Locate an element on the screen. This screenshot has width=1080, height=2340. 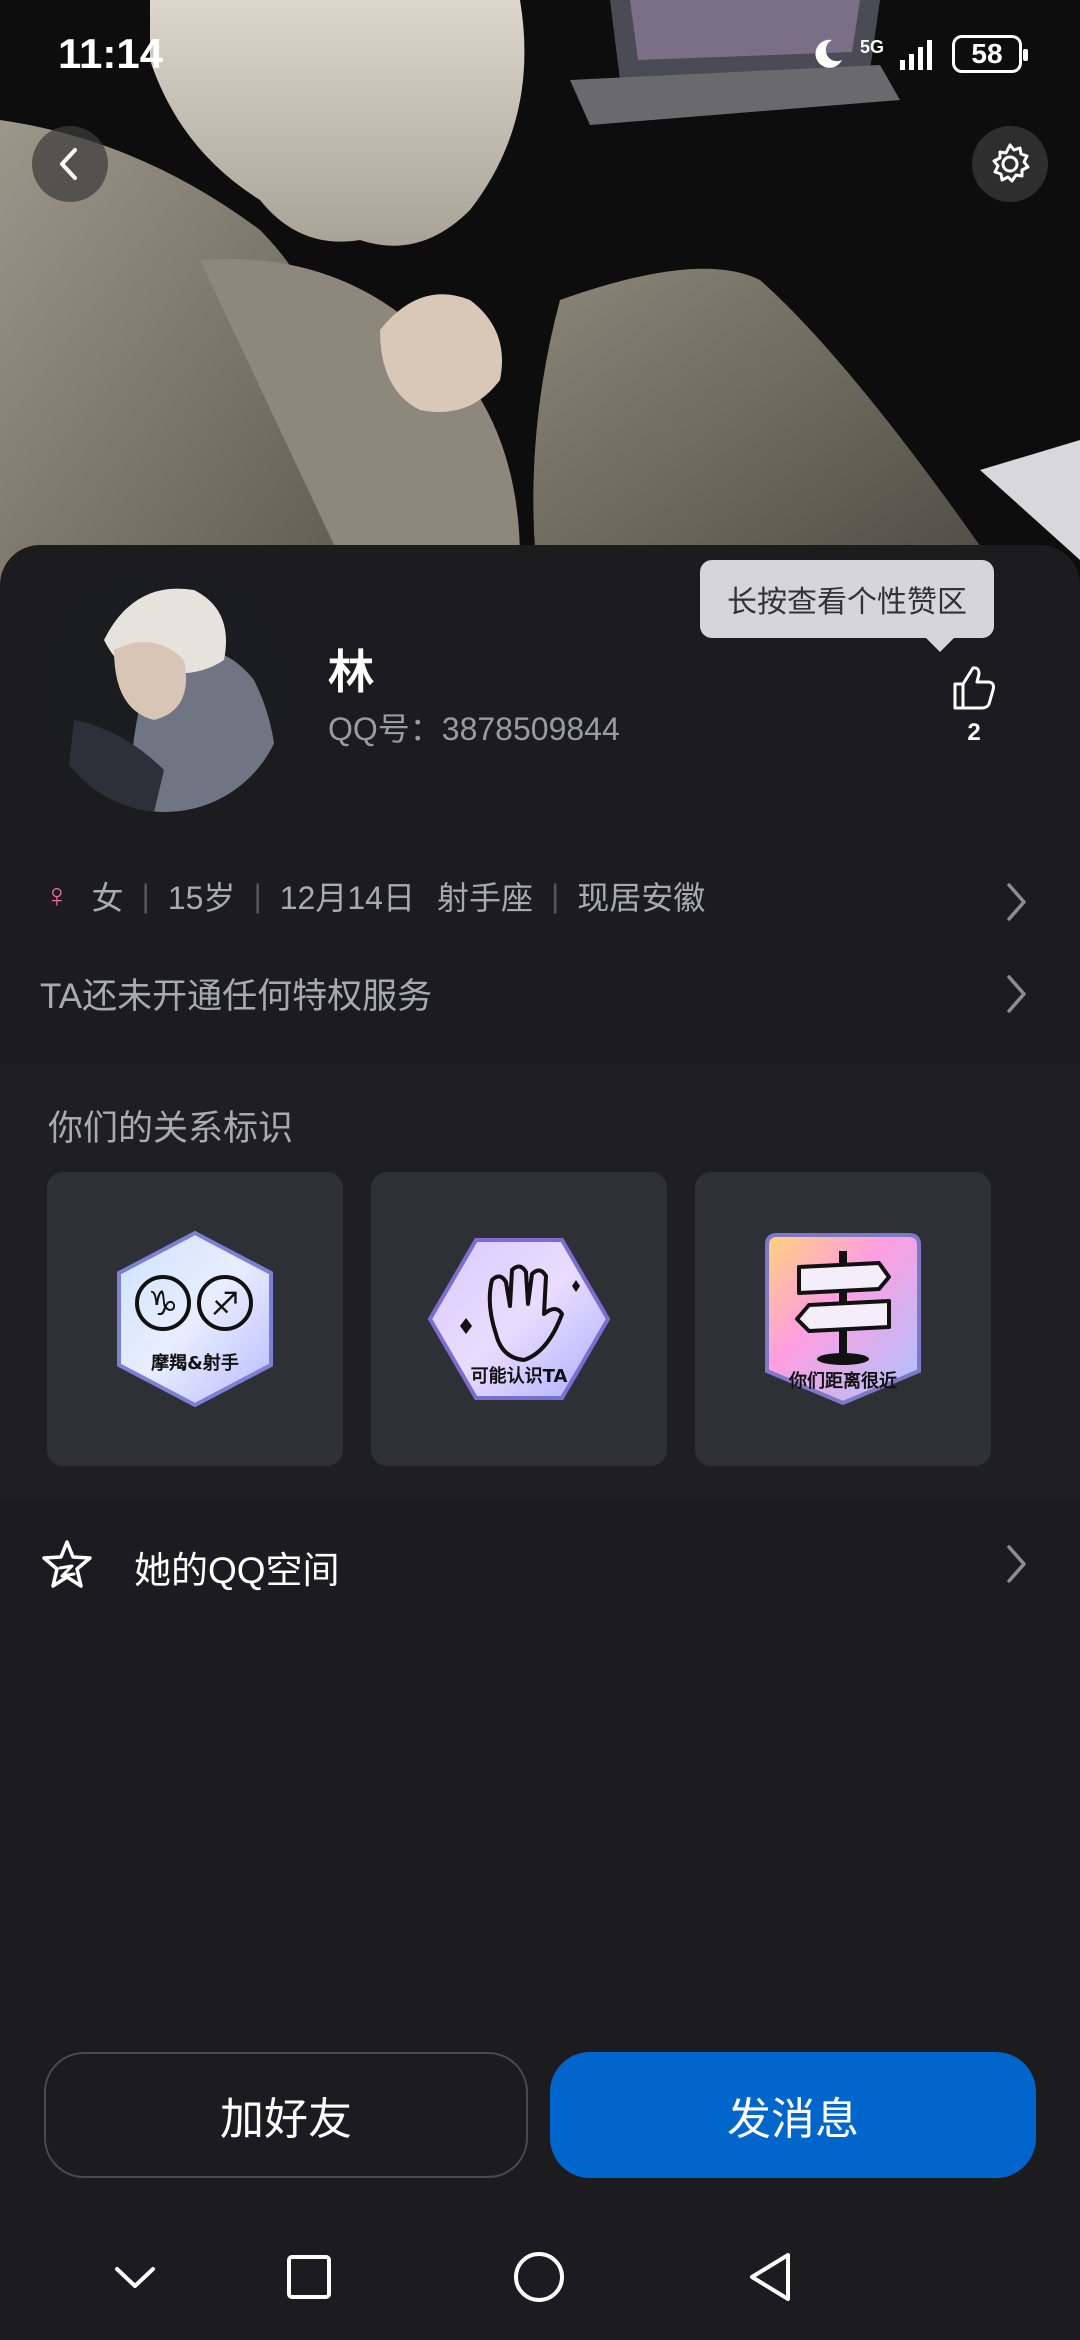
system-nav-bar is located at coordinates (540, 2280).